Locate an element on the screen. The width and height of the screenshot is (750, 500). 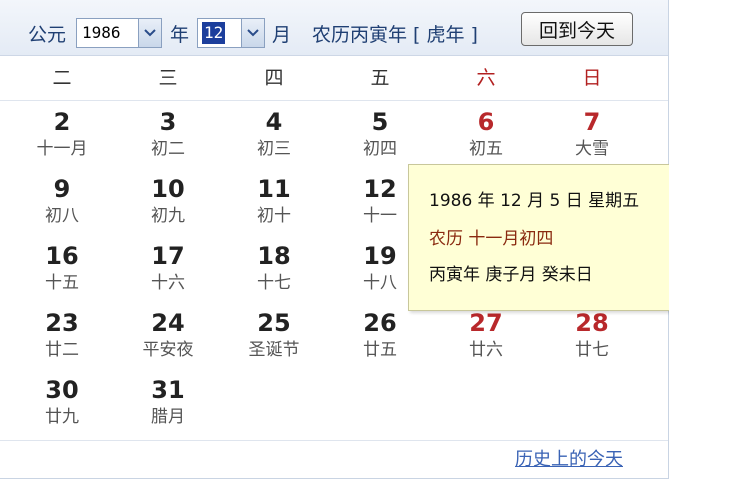
calendar-day-cell: 30 廿九 is located at coordinates (62, 402).